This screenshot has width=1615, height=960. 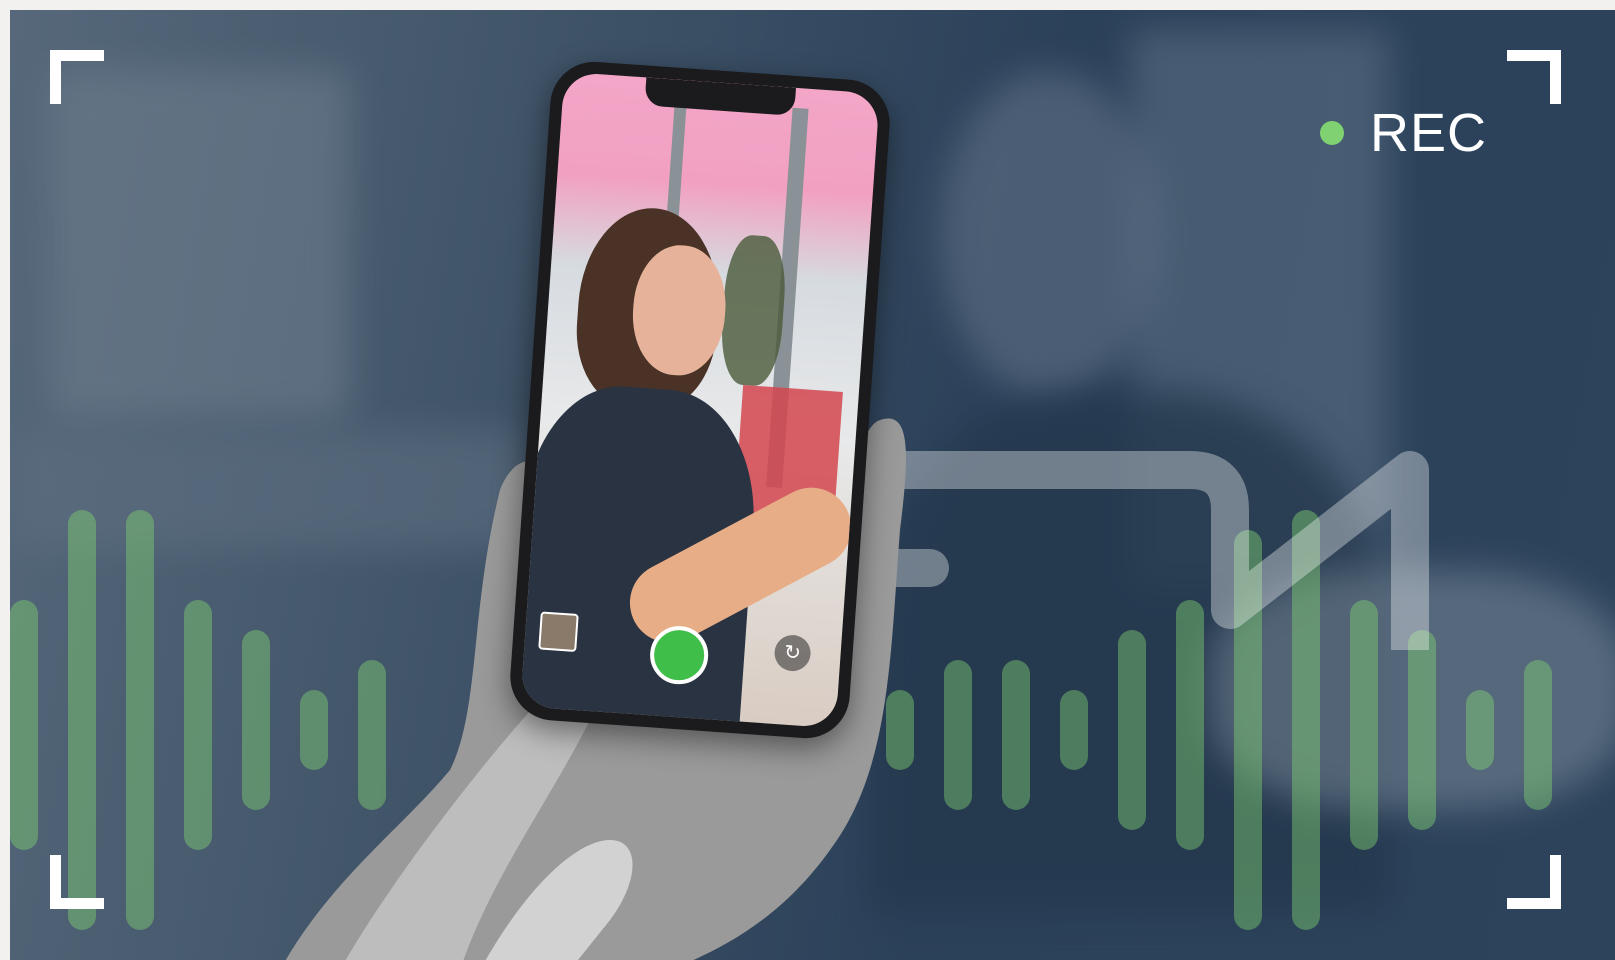 I want to click on gallery-thumbnail-icon, so click(x=558, y=631).